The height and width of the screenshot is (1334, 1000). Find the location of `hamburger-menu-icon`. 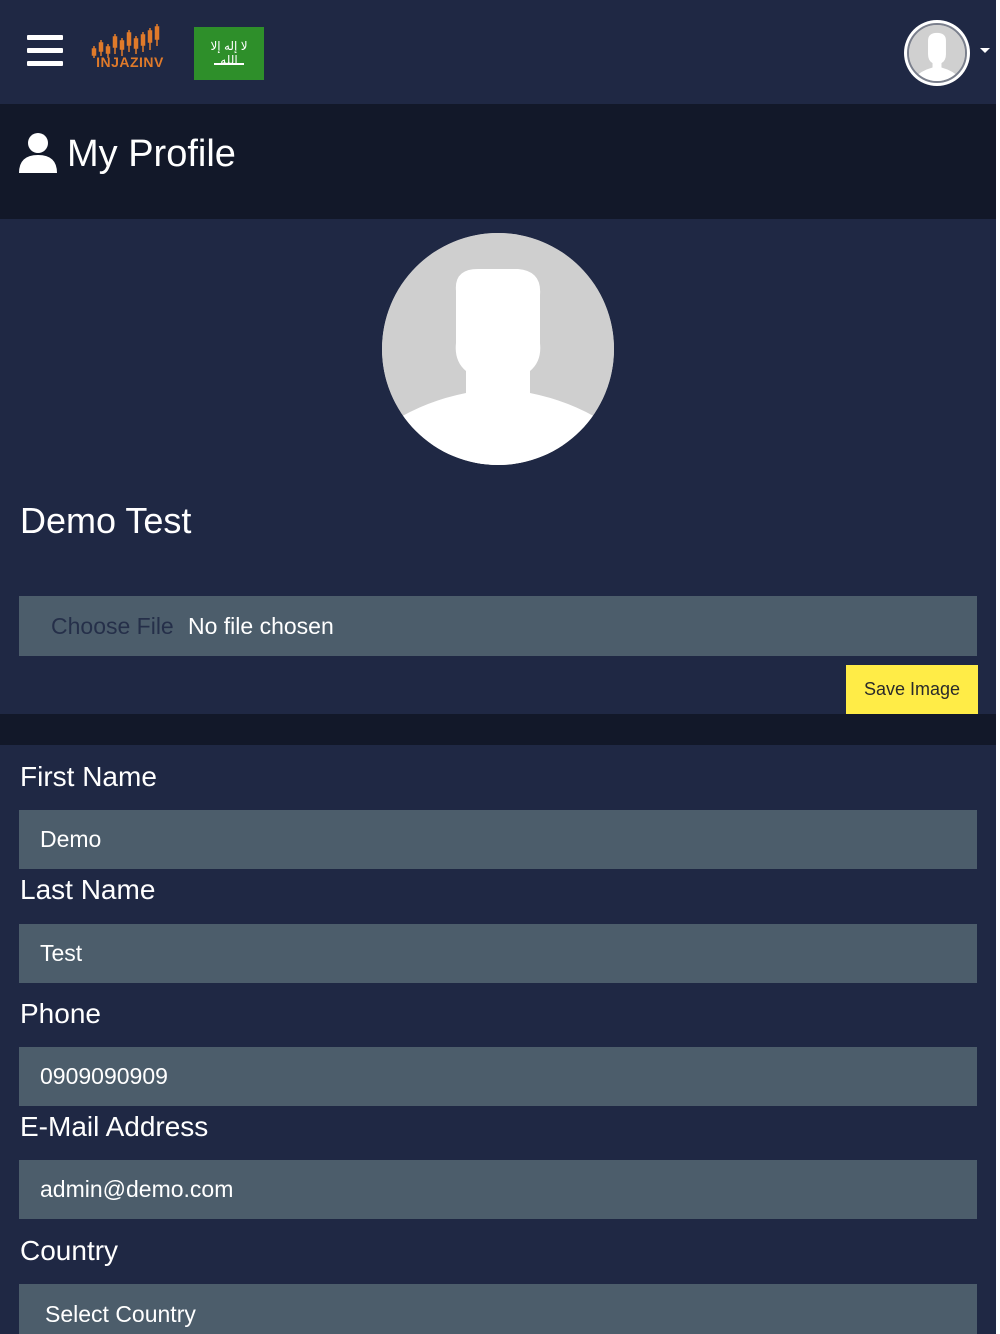

hamburger-menu-icon is located at coordinates (45, 51).